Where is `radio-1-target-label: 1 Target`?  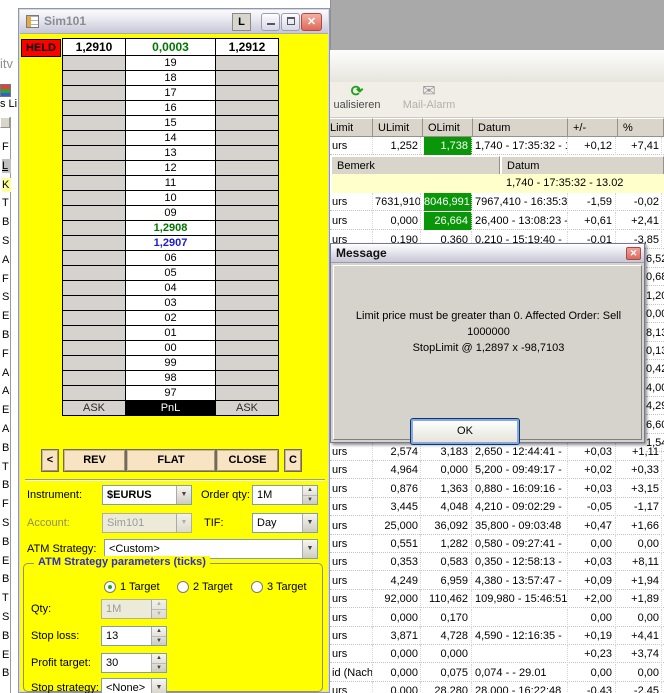
radio-1-target-label: 1 Target is located at coordinates (140, 587).